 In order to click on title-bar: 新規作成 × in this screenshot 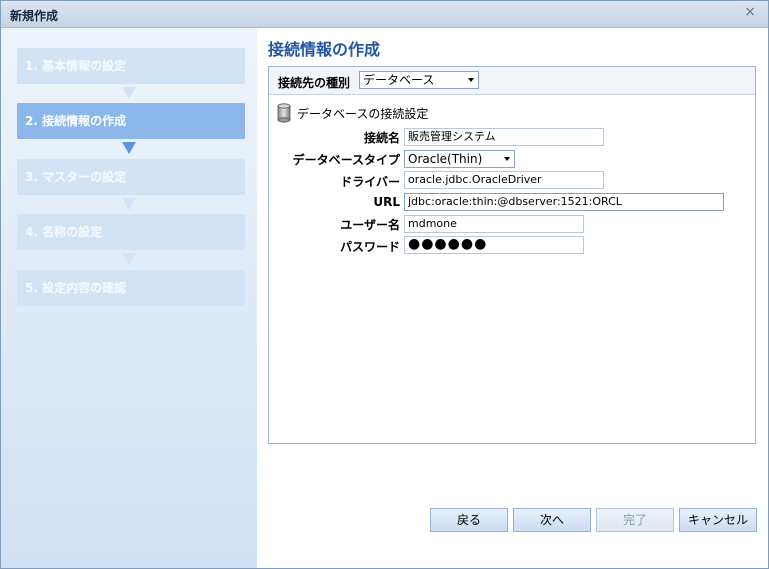, I will do `click(384, 14)`.